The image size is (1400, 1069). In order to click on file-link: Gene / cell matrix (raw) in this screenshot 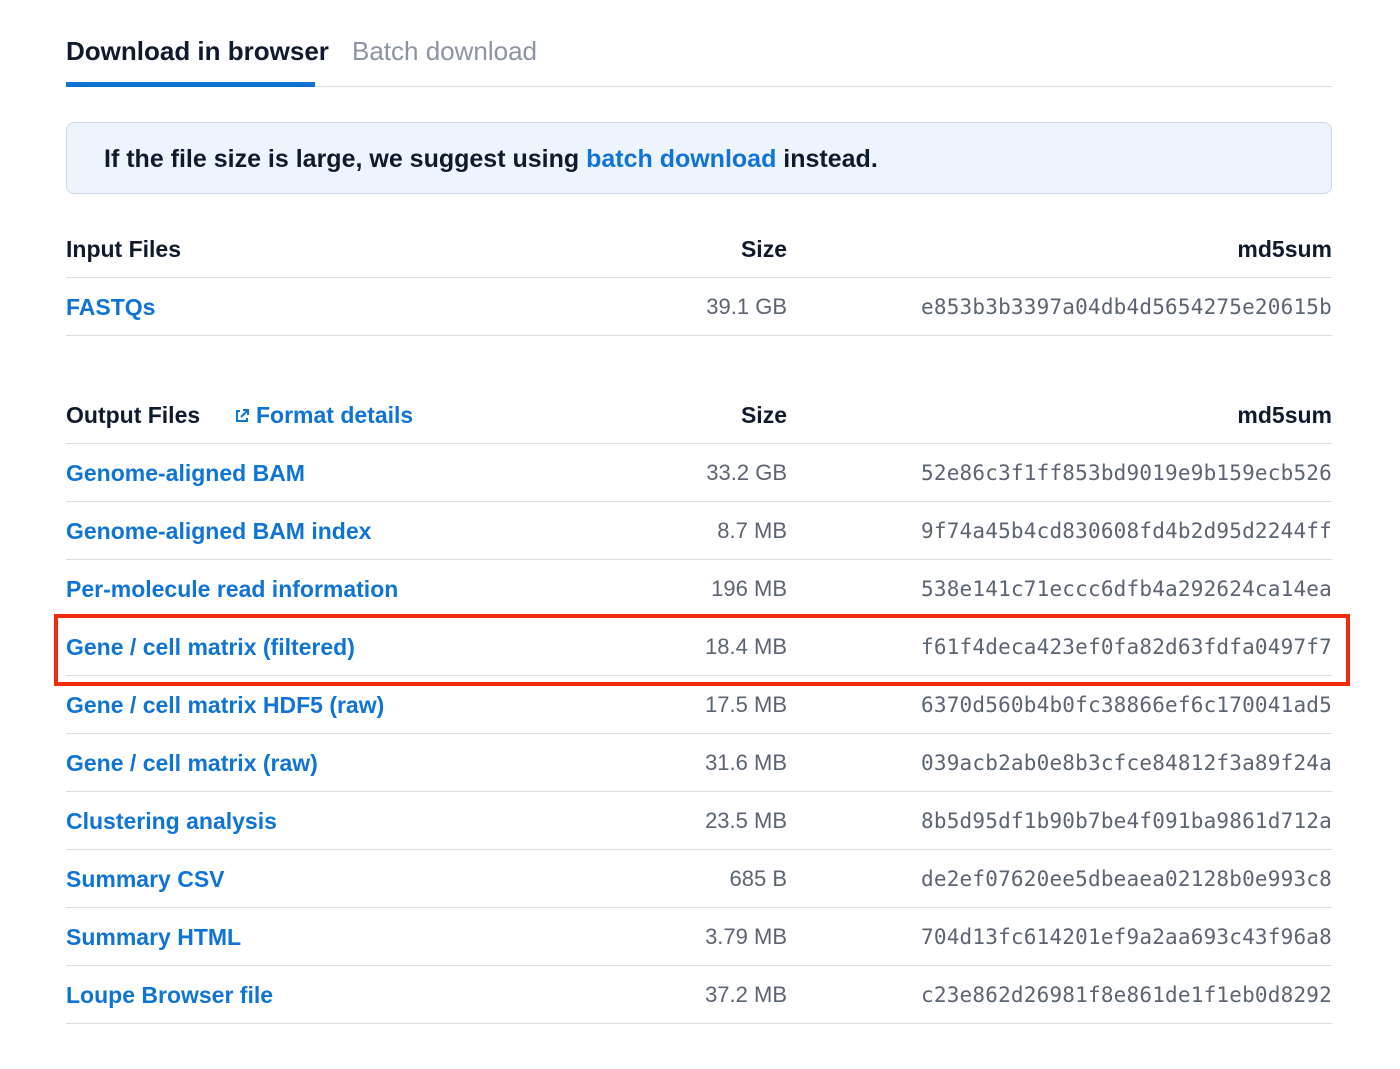, I will do `click(192, 763)`.